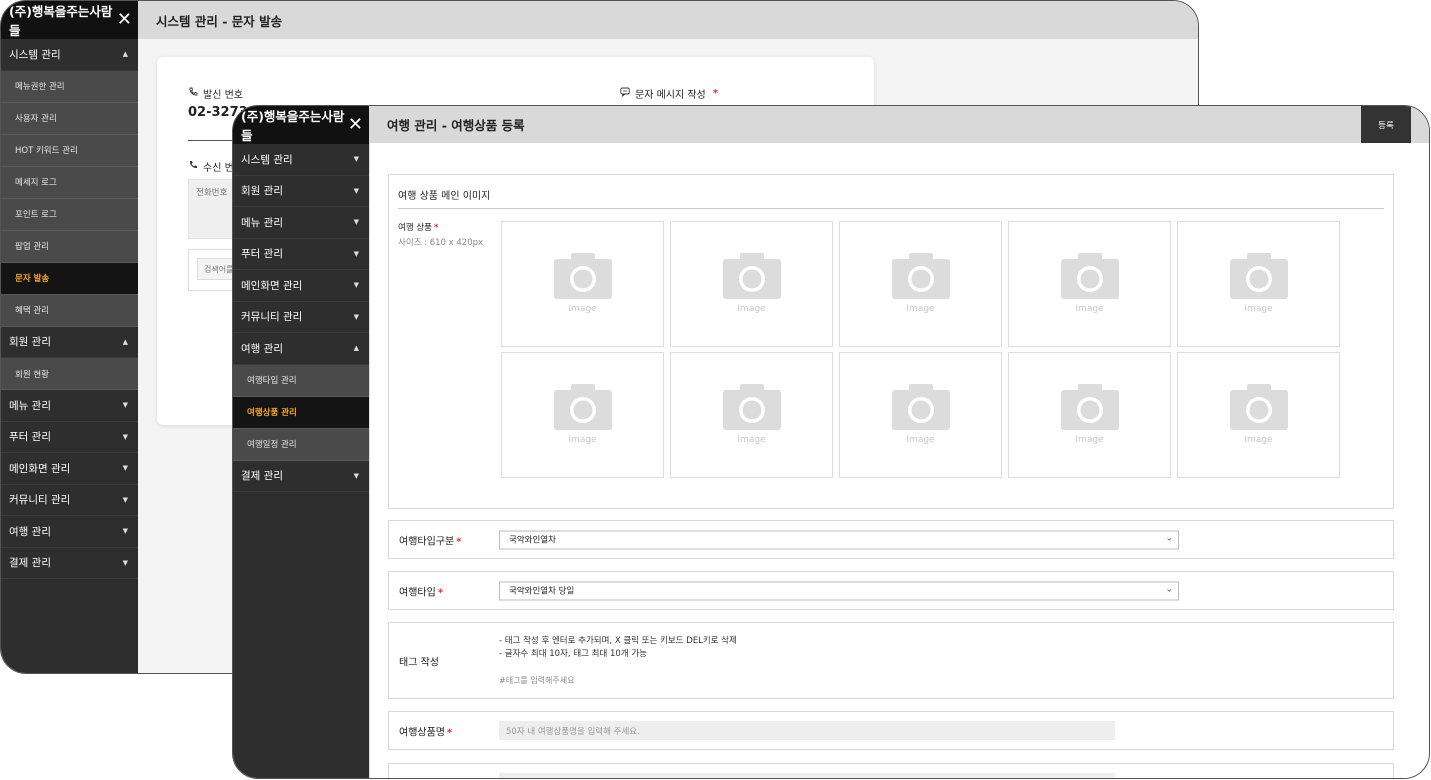 Image resolution: width=1431 pixels, height=780 pixels. Describe the element at coordinates (69, 150) in the screenshot. I see `sidebar-subitem-3: HOT 키워드 관리` at that location.